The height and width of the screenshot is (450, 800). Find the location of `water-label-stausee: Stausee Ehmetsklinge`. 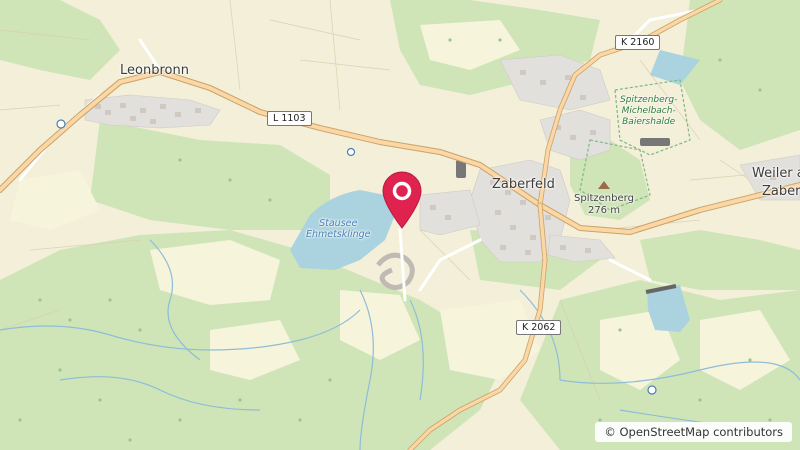

water-label-stausee: Stausee Ehmetsklinge is located at coordinates (338, 229).